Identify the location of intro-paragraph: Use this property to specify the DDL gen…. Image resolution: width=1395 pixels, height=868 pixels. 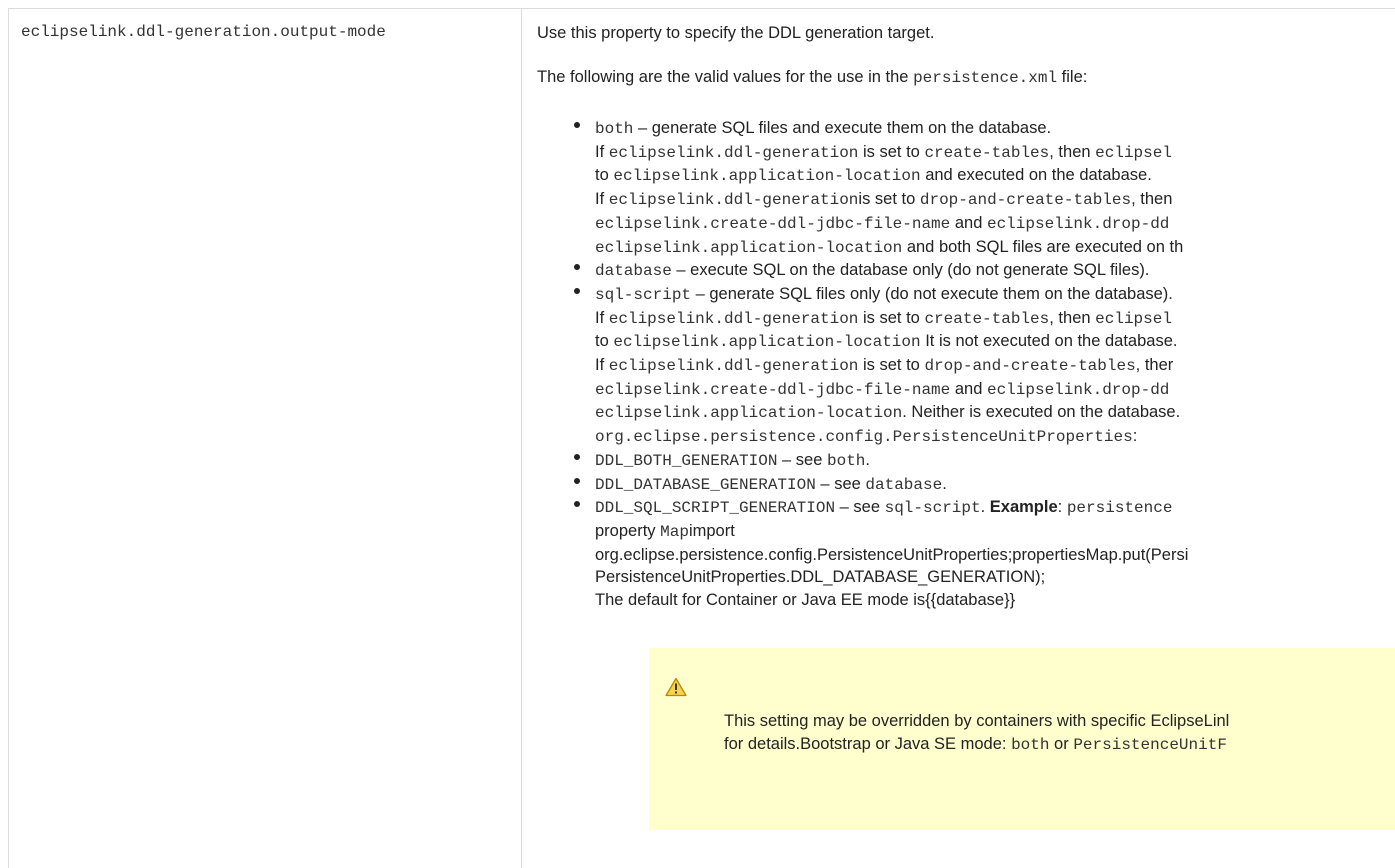
(736, 33).